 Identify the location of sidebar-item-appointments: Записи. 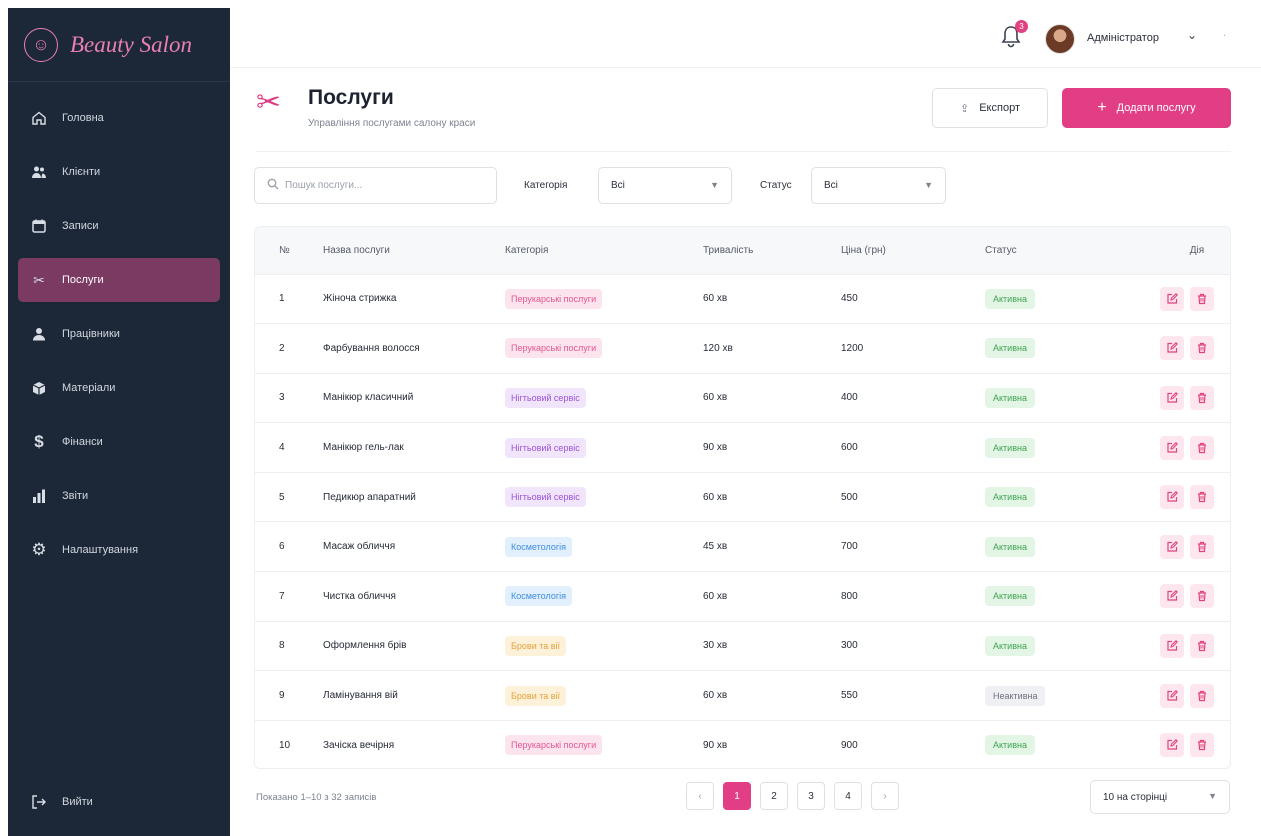
(119, 226).